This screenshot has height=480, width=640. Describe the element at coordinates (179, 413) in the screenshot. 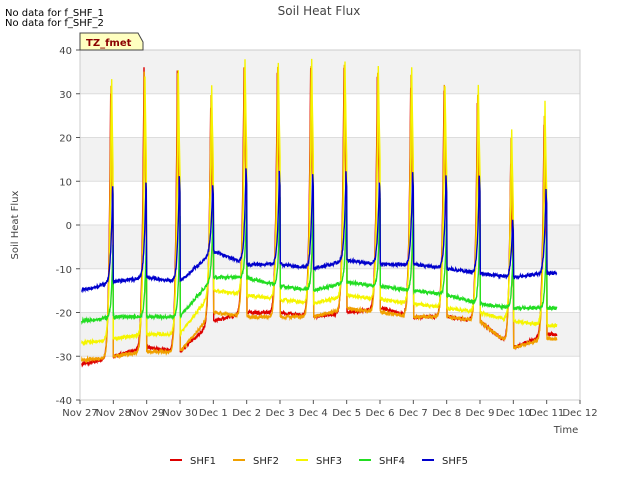

I see `x-tick-label: Nov 30` at that location.